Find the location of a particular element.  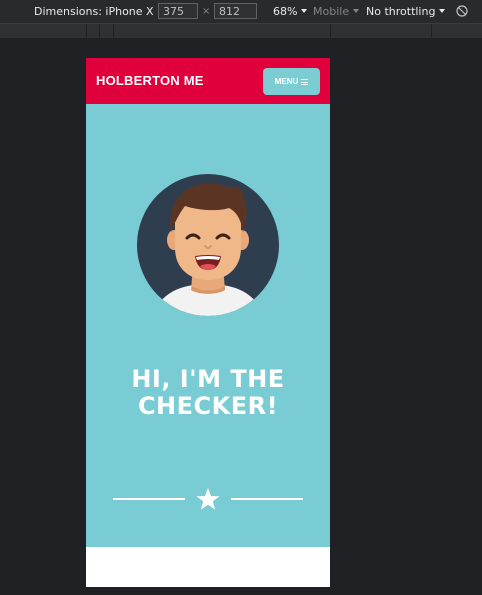

hamburger-icon is located at coordinates (305, 82).